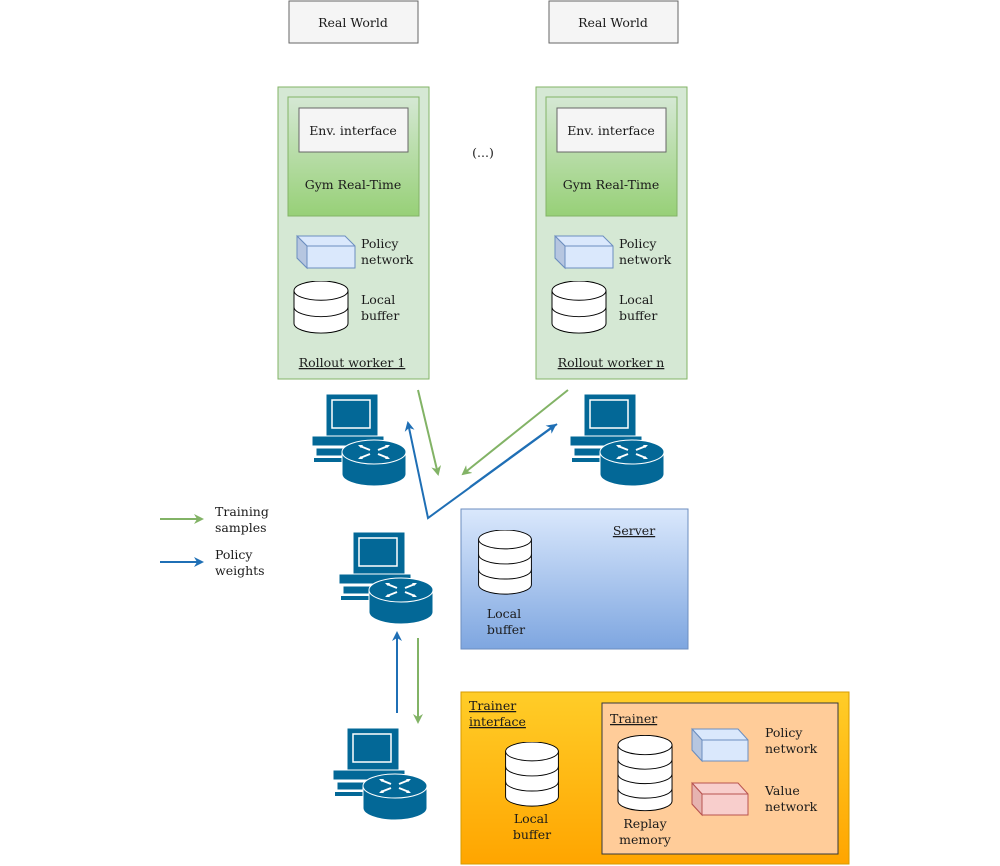 The image size is (1000, 866). What do you see at coordinates (720, 799) in the screenshot?
I see `value-network-icon` at bounding box center [720, 799].